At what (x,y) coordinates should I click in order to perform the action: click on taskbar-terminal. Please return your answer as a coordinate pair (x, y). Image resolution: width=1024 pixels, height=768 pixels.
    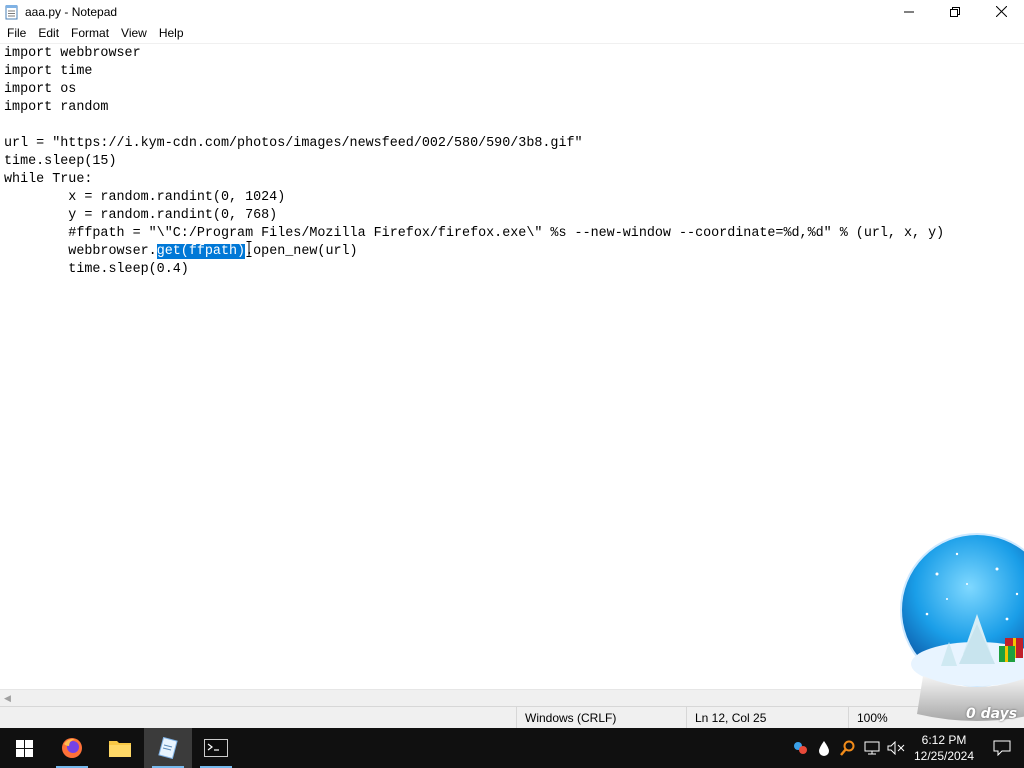
    Looking at the image, I should click on (216, 748).